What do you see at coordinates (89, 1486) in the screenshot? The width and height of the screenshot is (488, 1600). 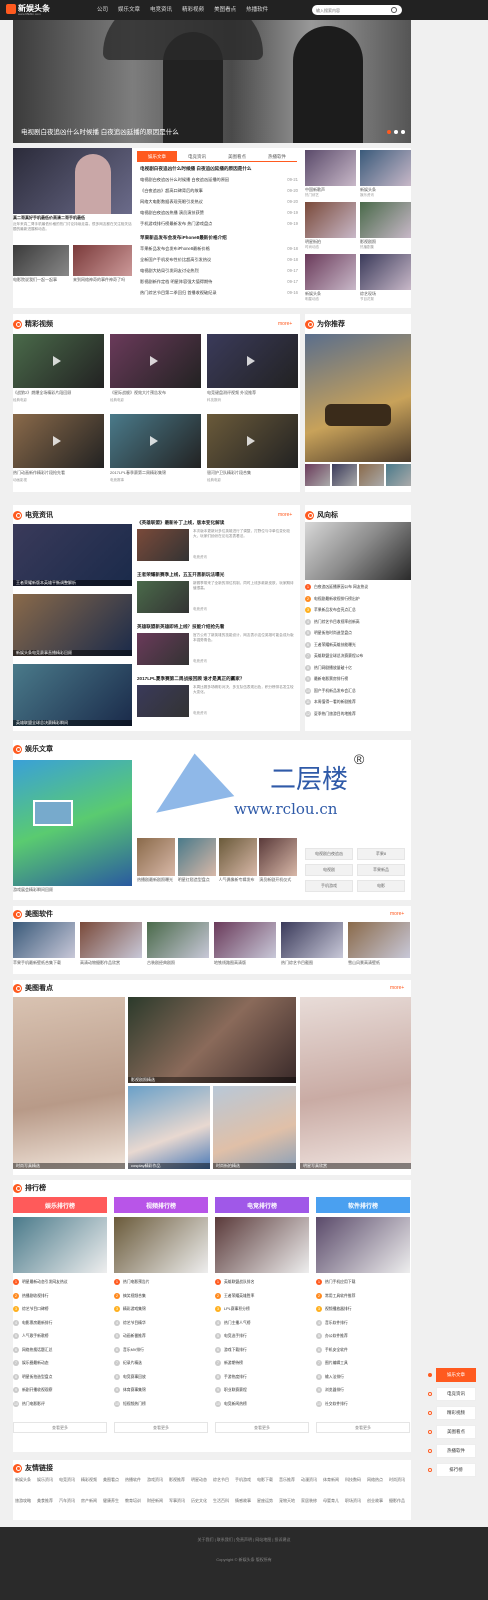 I see `friend-link: 精彩视频` at bounding box center [89, 1486].